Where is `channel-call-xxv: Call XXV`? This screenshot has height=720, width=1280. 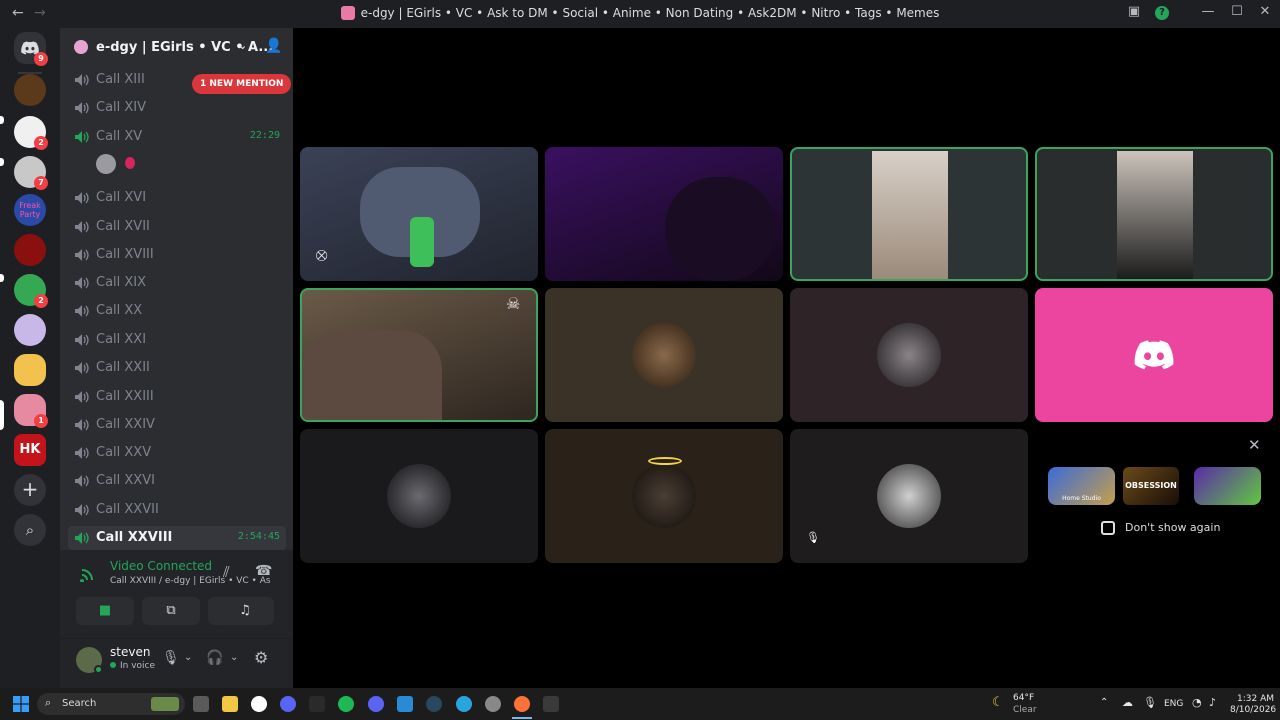
channel-call-xxv: Call XXV is located at coordinates (177, 453).